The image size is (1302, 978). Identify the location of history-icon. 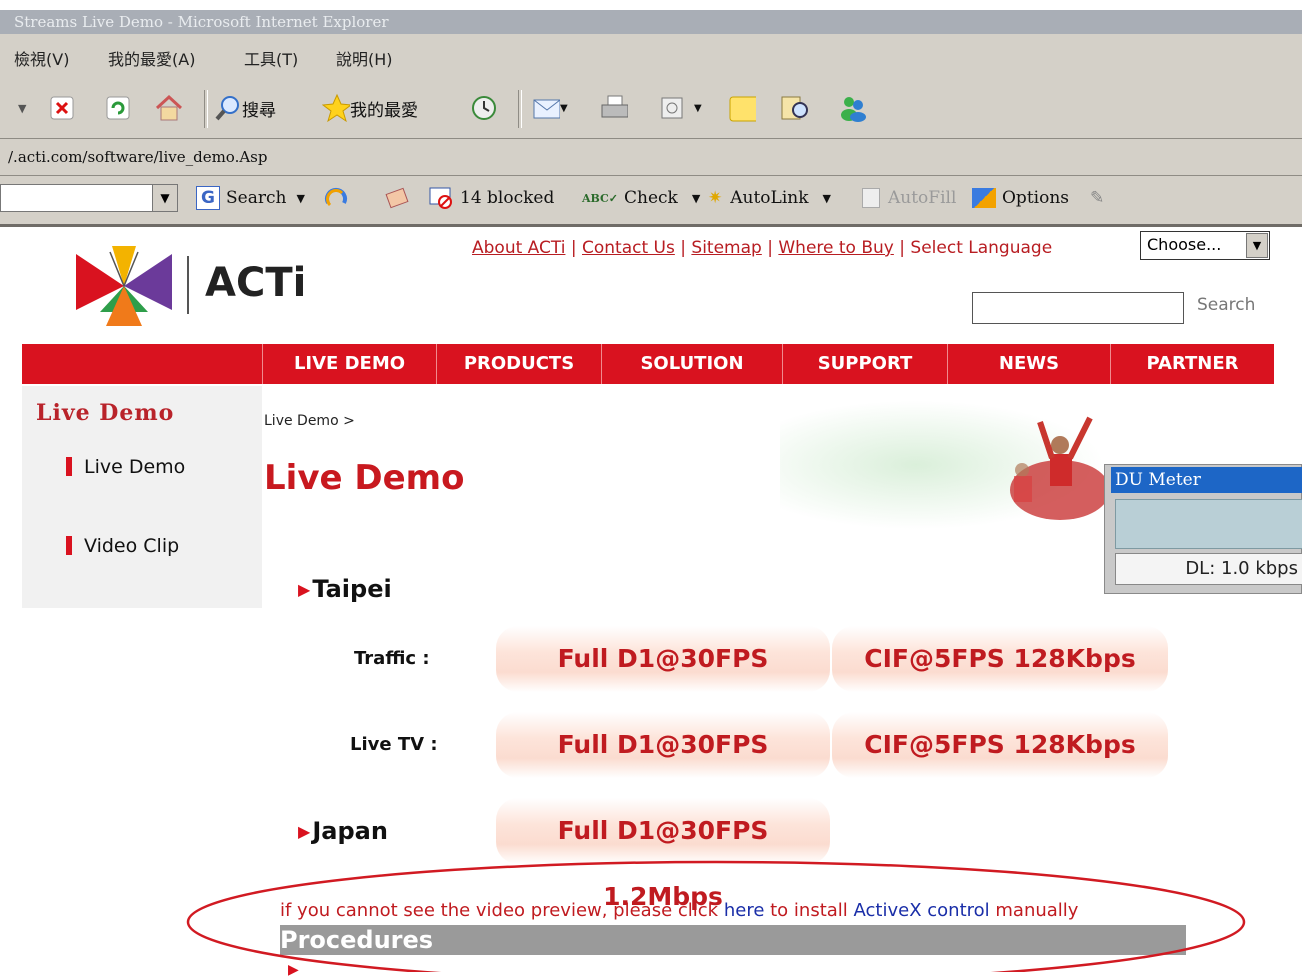
(484, 108).